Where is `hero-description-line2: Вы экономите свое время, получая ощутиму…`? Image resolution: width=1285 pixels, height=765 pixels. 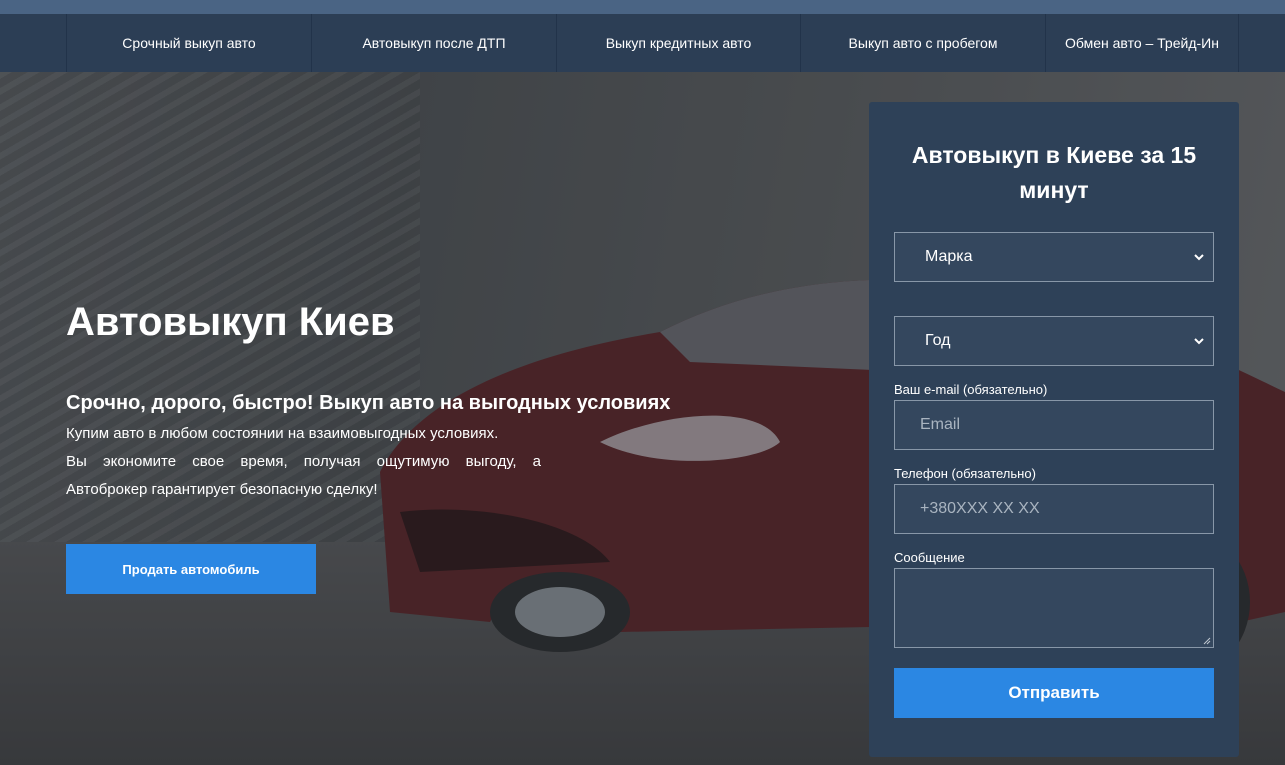
hero-description-line2: Вы экономите свое время, получая ощутиму… is located at coordinates (303, 475).